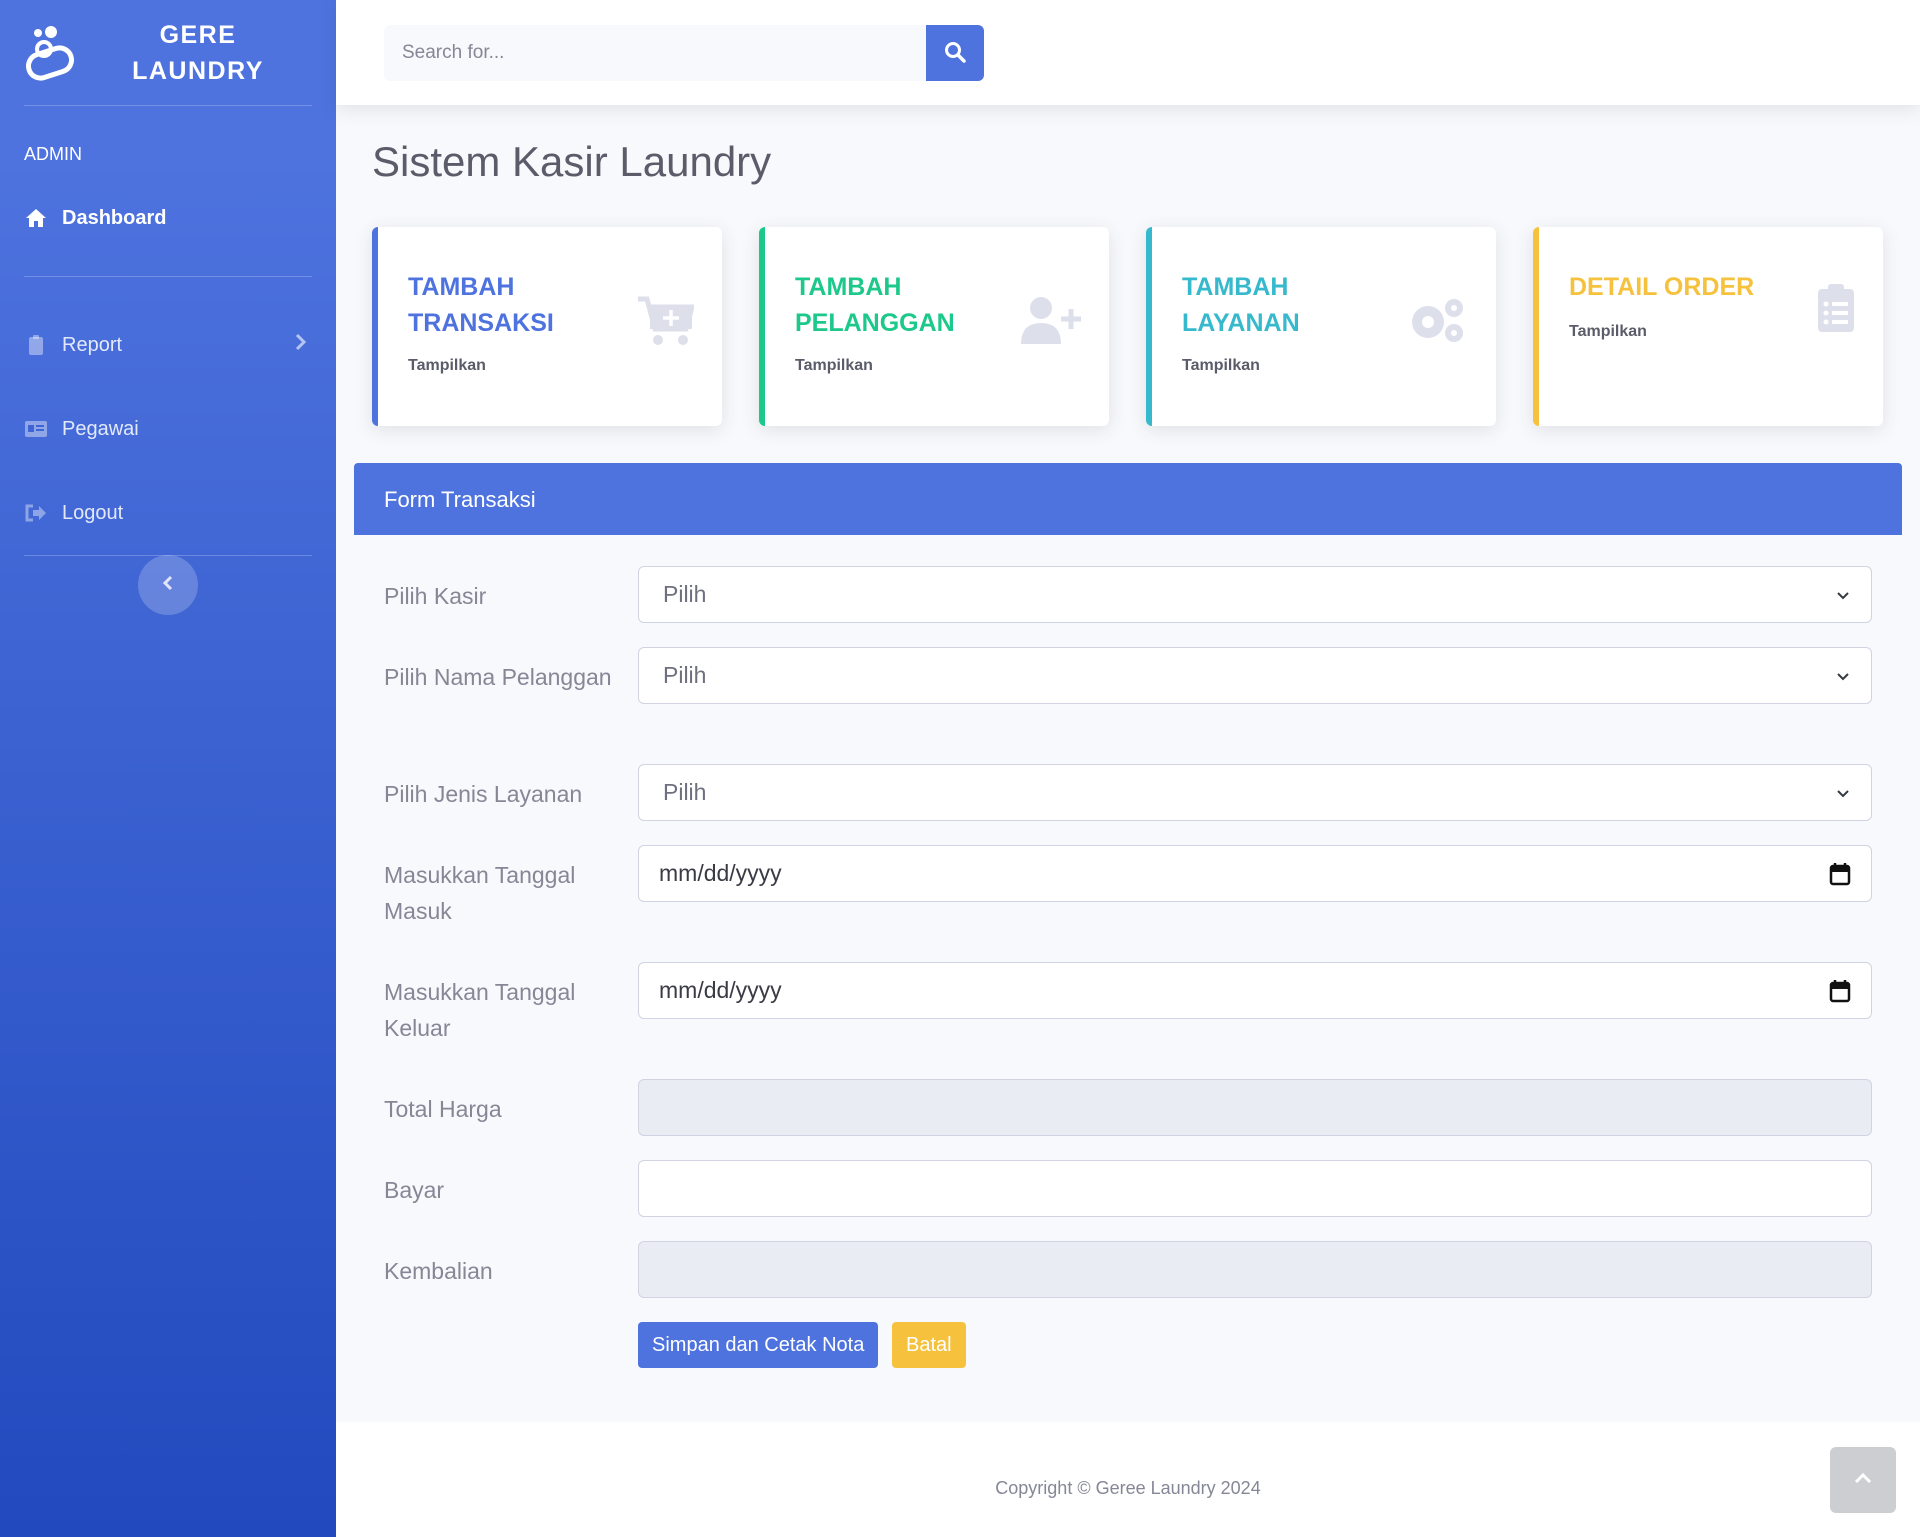  What do you see at coordinates (168, 276) in the screenshot?
I see `sidebar-divider` at bounding box center [168, 276].